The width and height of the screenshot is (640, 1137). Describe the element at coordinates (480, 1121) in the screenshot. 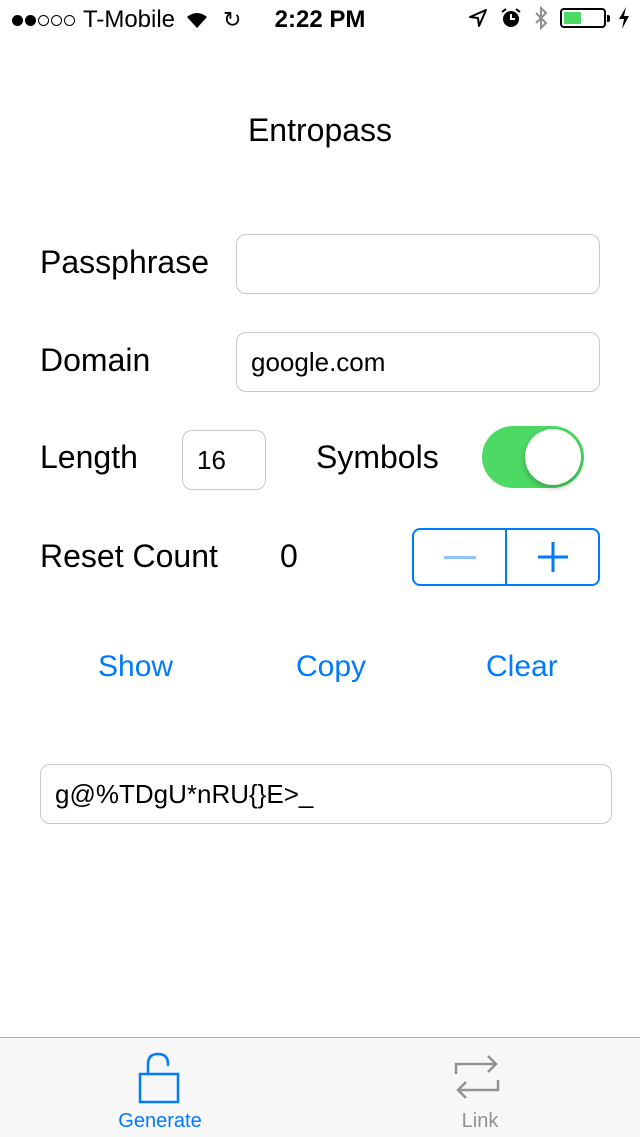

I see `tab-link-label: Link` at that location.